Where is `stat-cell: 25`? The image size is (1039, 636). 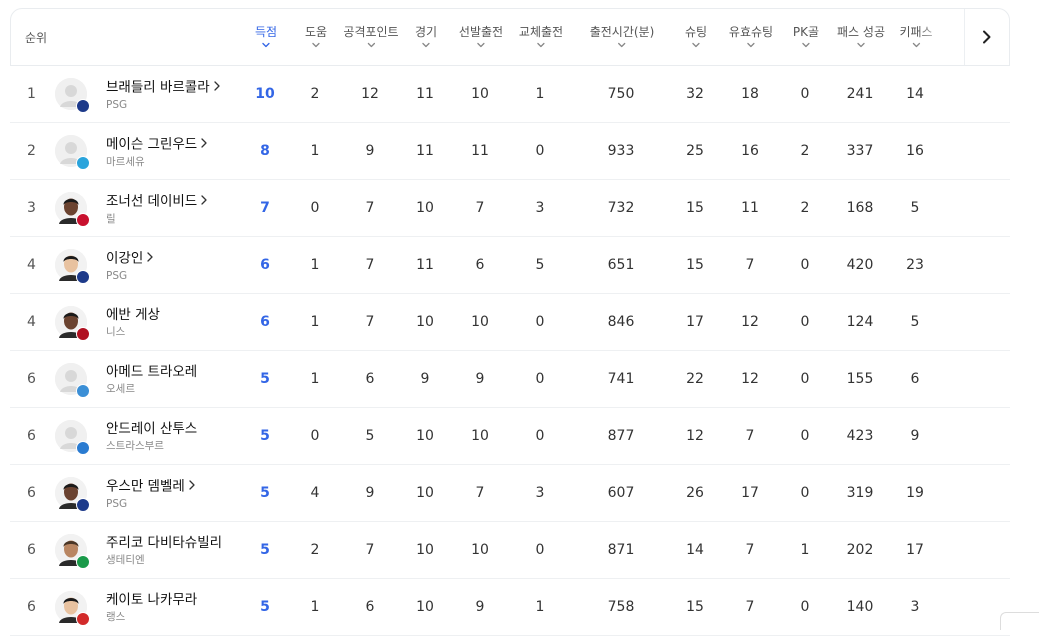
stat-cell: 25 is located at coordinates (695, 151).